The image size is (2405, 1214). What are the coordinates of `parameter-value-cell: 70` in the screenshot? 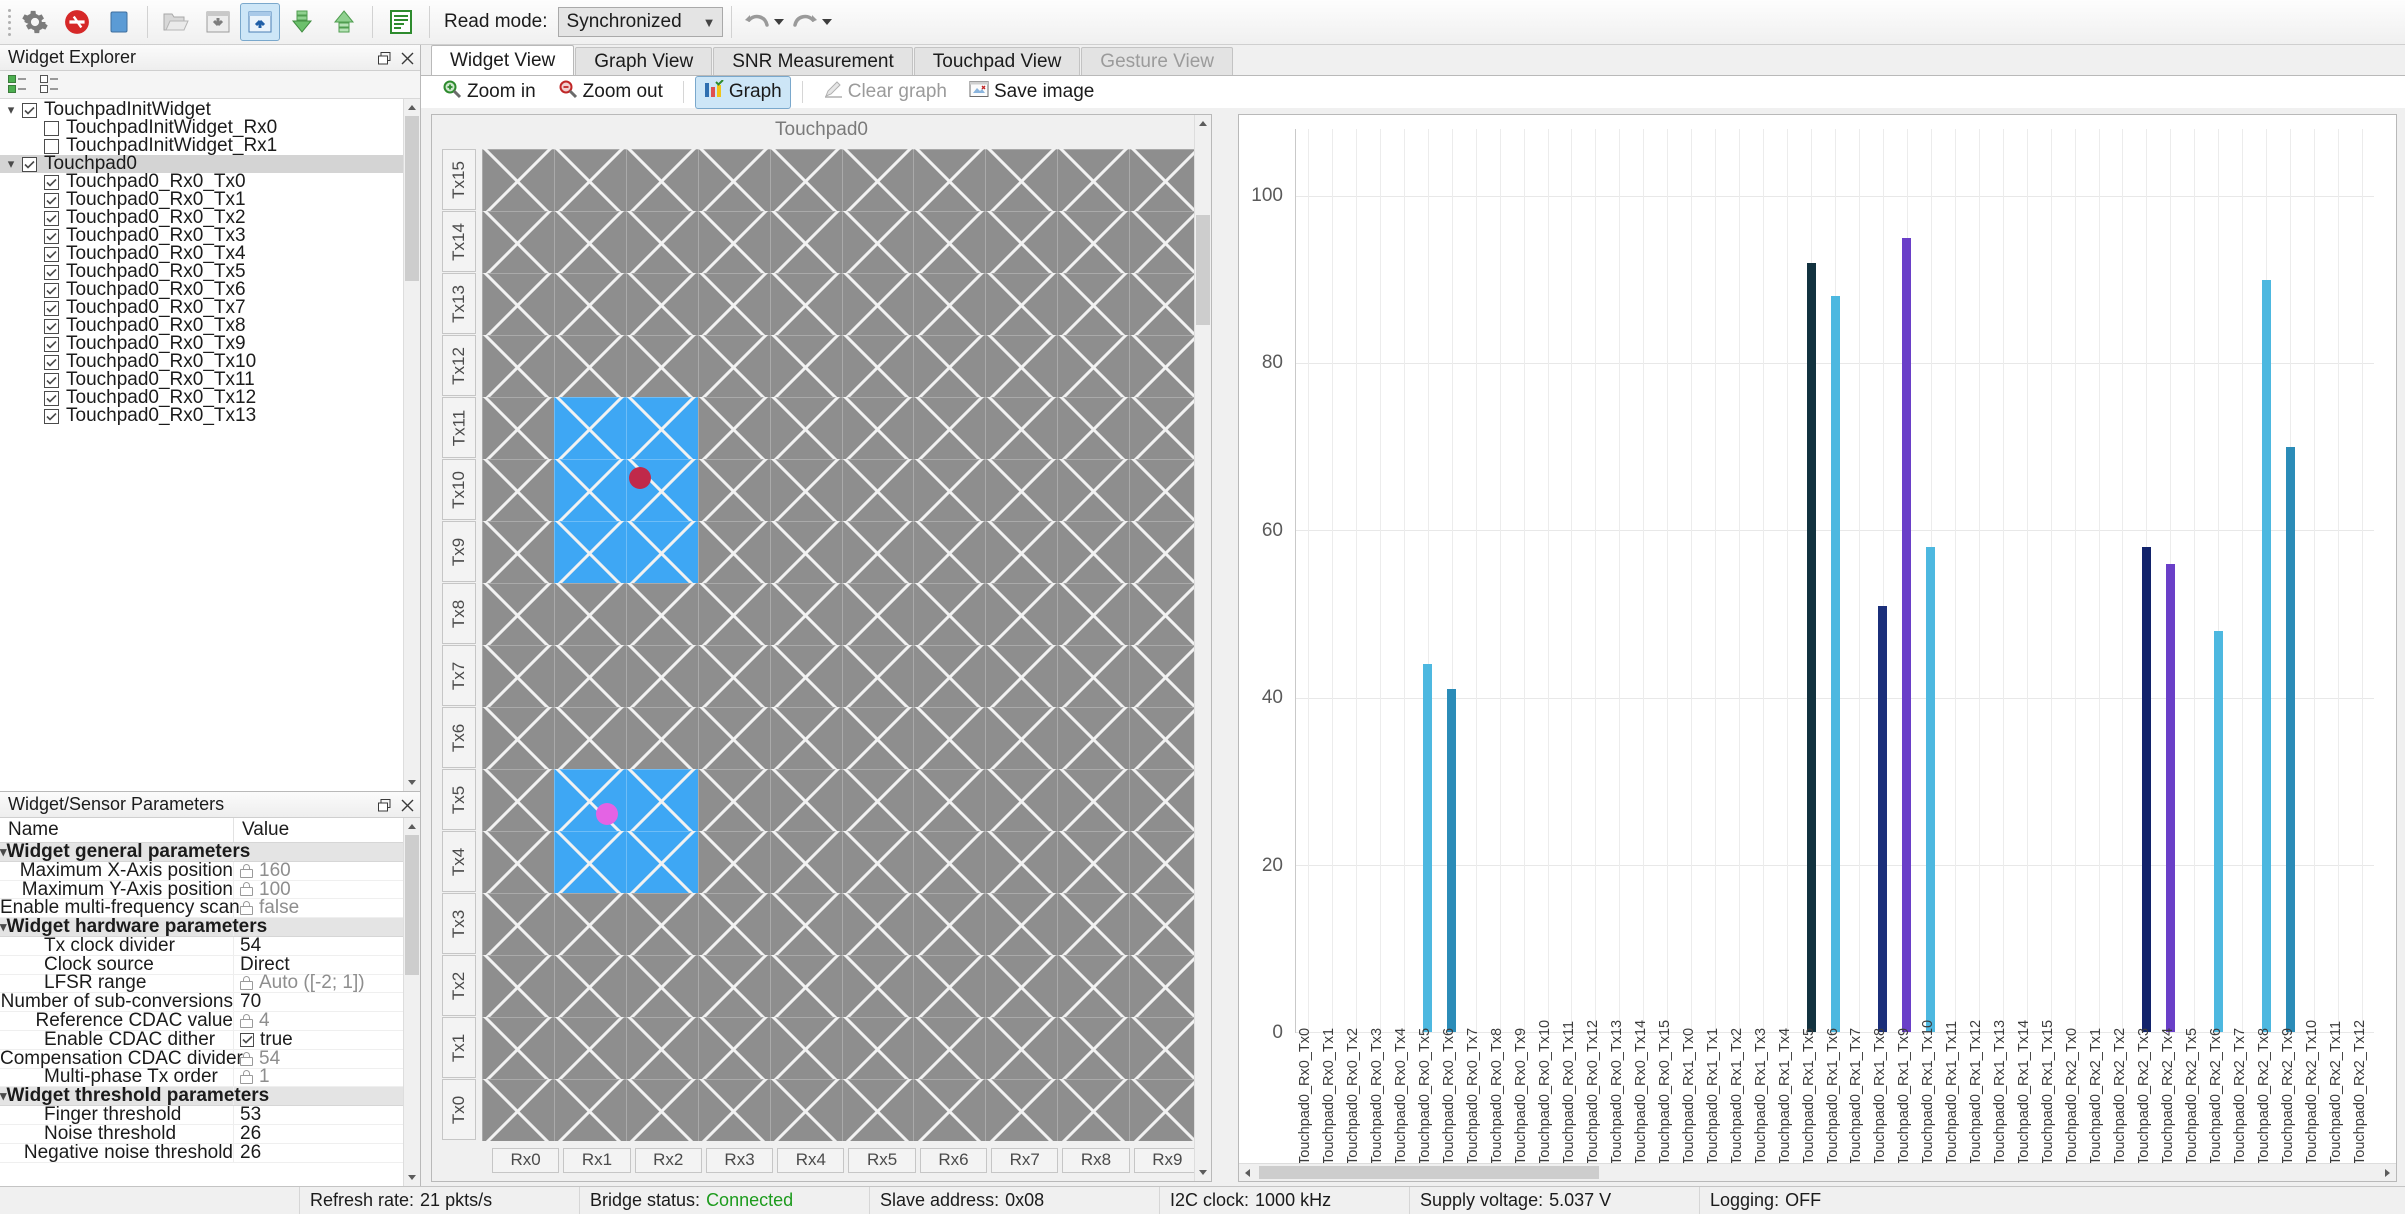 It's located at (318, 1001).